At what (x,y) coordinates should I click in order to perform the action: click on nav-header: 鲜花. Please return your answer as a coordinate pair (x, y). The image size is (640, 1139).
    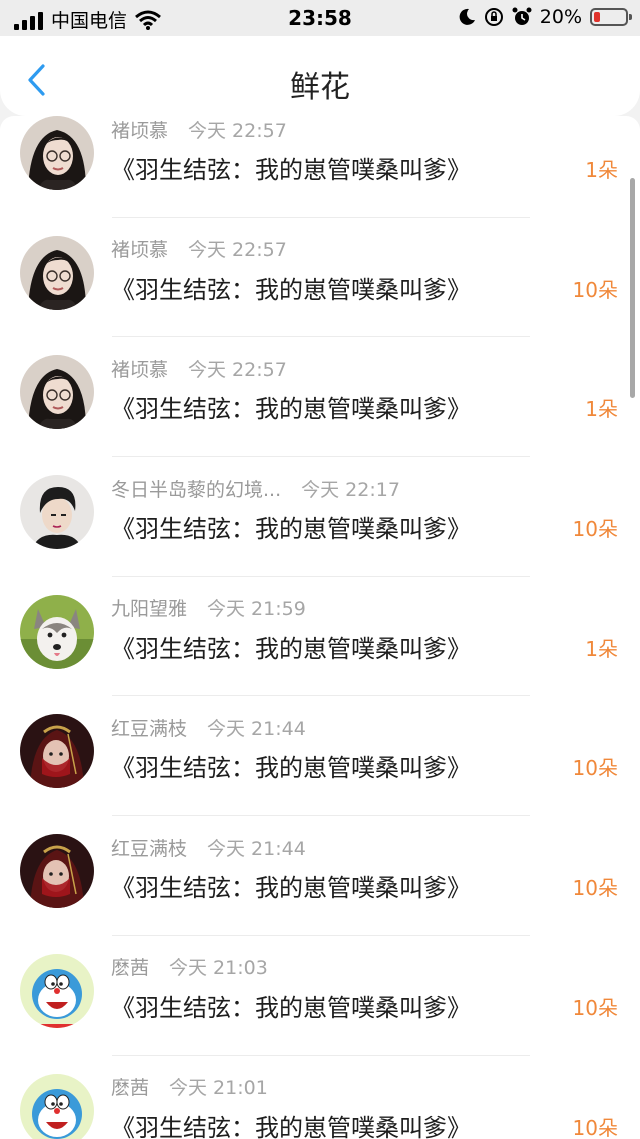
    Looking at the image, I should click on (320, 76).